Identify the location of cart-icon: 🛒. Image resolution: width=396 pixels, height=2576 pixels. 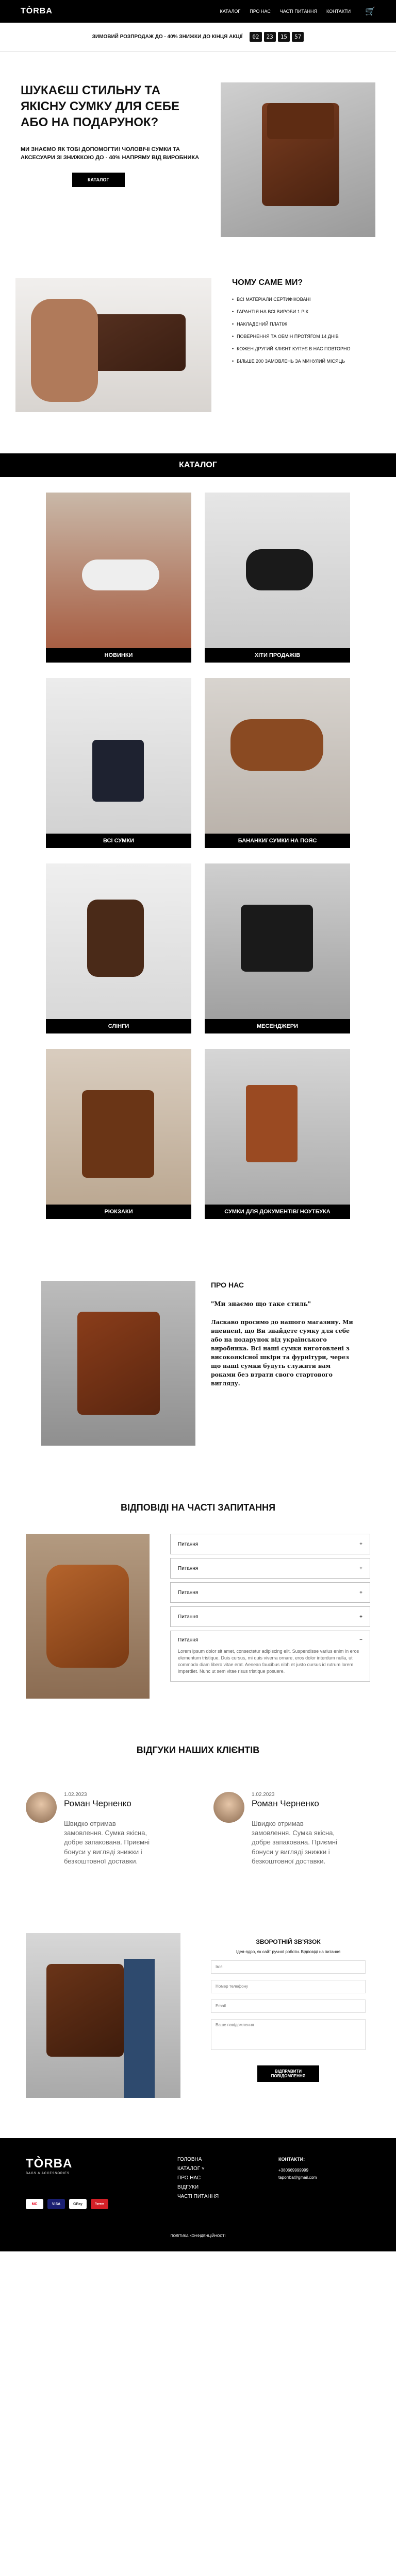
(370, 11).